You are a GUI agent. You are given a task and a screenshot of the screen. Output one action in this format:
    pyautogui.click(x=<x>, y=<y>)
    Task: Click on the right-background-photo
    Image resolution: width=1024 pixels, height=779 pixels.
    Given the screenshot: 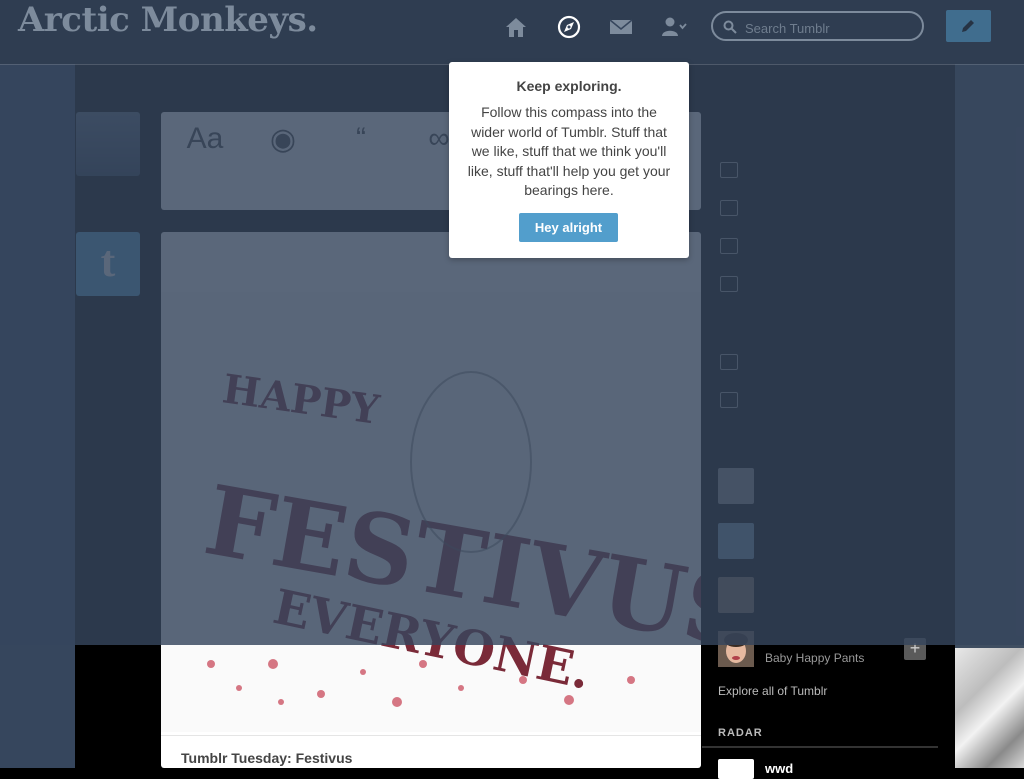 What is the action you would take?
    pyautogui.click(x=989, y=708)
    